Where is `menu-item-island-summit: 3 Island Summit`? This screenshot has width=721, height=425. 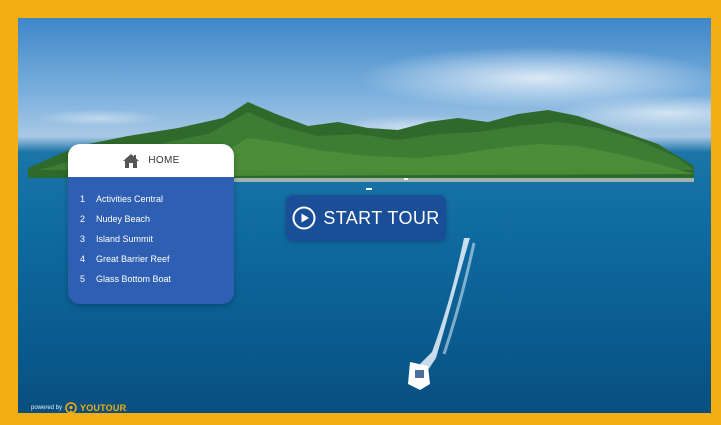 menu-item-island-summit: 3 Island Summit is located at coordinates (151, 239).